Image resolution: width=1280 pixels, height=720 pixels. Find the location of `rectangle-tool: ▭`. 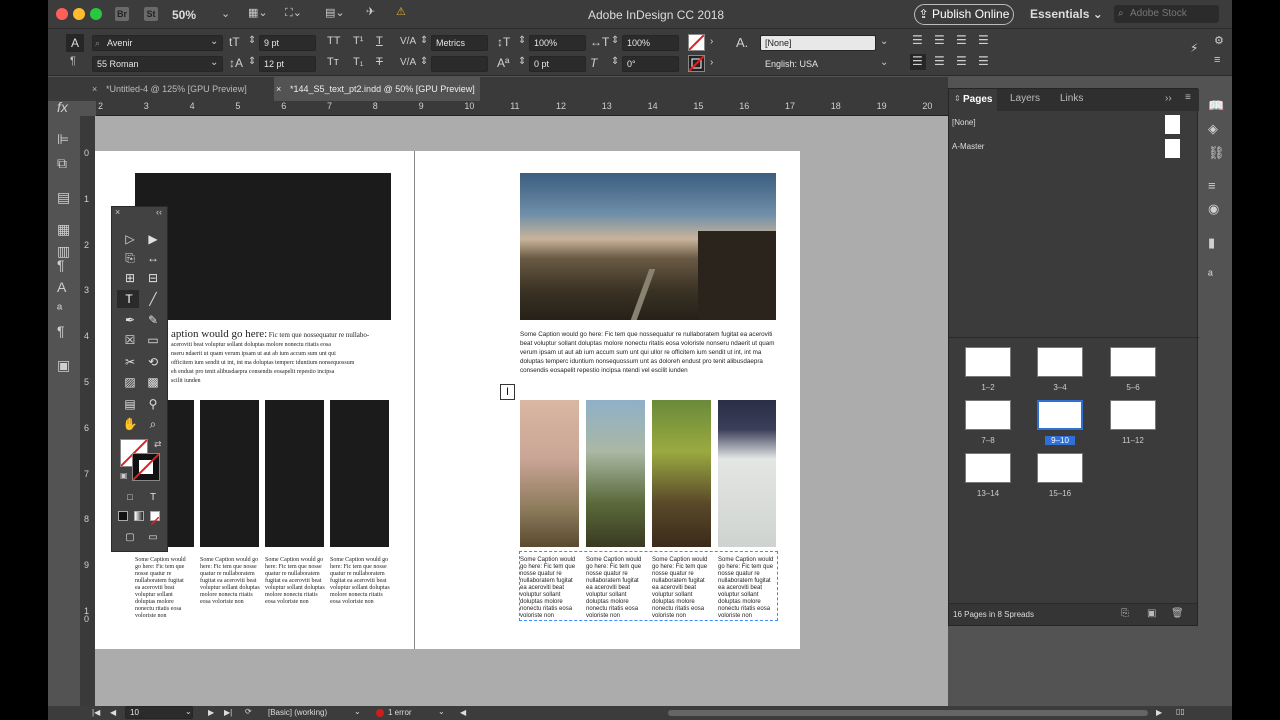

rectangle-tool: ▭ is located at coordinates (153, 340).